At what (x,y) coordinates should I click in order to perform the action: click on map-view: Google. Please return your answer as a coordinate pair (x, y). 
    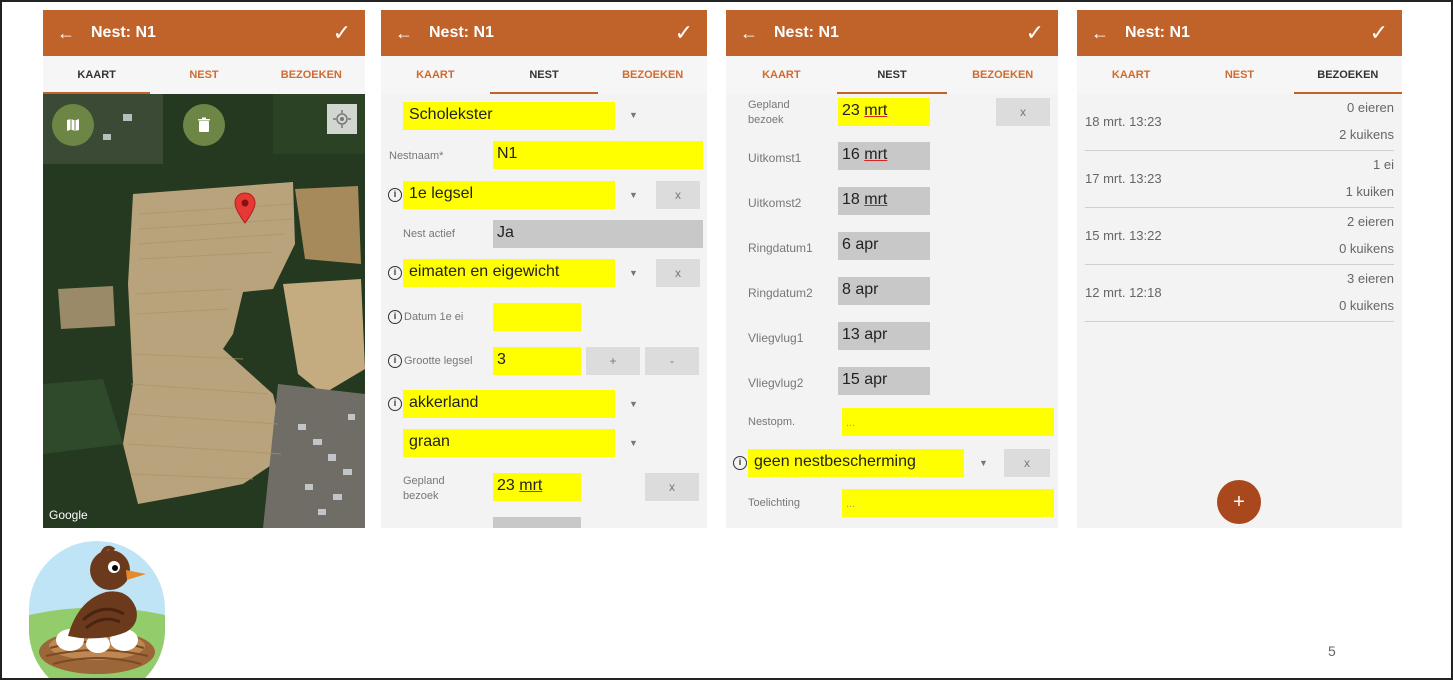
    Looking at the image, I should click on (204, 311).